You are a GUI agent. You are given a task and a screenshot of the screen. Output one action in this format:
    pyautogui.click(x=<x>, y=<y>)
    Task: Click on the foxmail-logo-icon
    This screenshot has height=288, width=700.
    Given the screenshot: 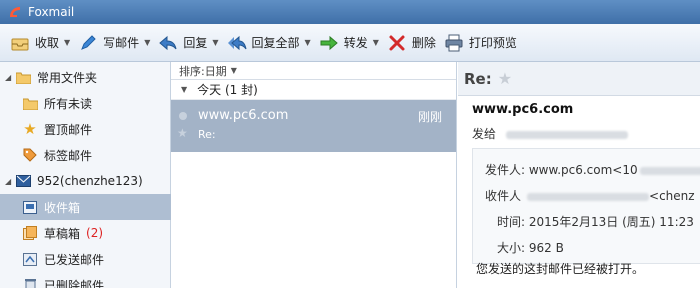 What is the action you would take?
    pyautogui.click(x=15, y=12)
    